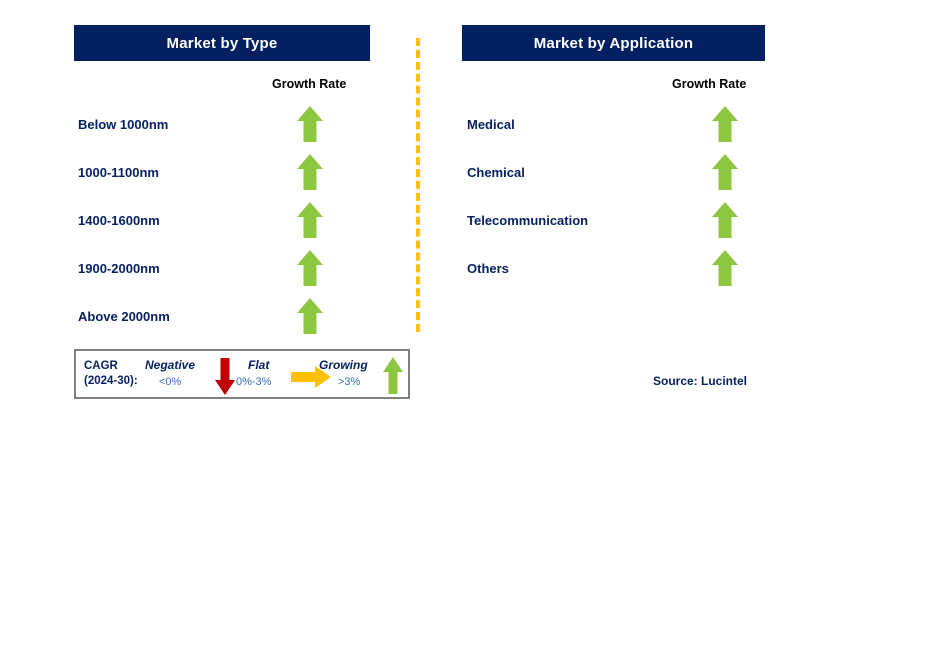 The width and height of the screenshot is (945, 653). I want to click on panel-header-market-by-type: Market by Type, so click(222, 43).